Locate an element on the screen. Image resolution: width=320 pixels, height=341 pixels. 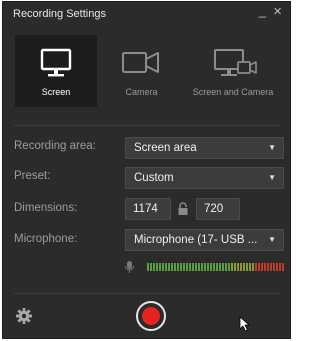
gear-icon is located at coordinates (24, 316).